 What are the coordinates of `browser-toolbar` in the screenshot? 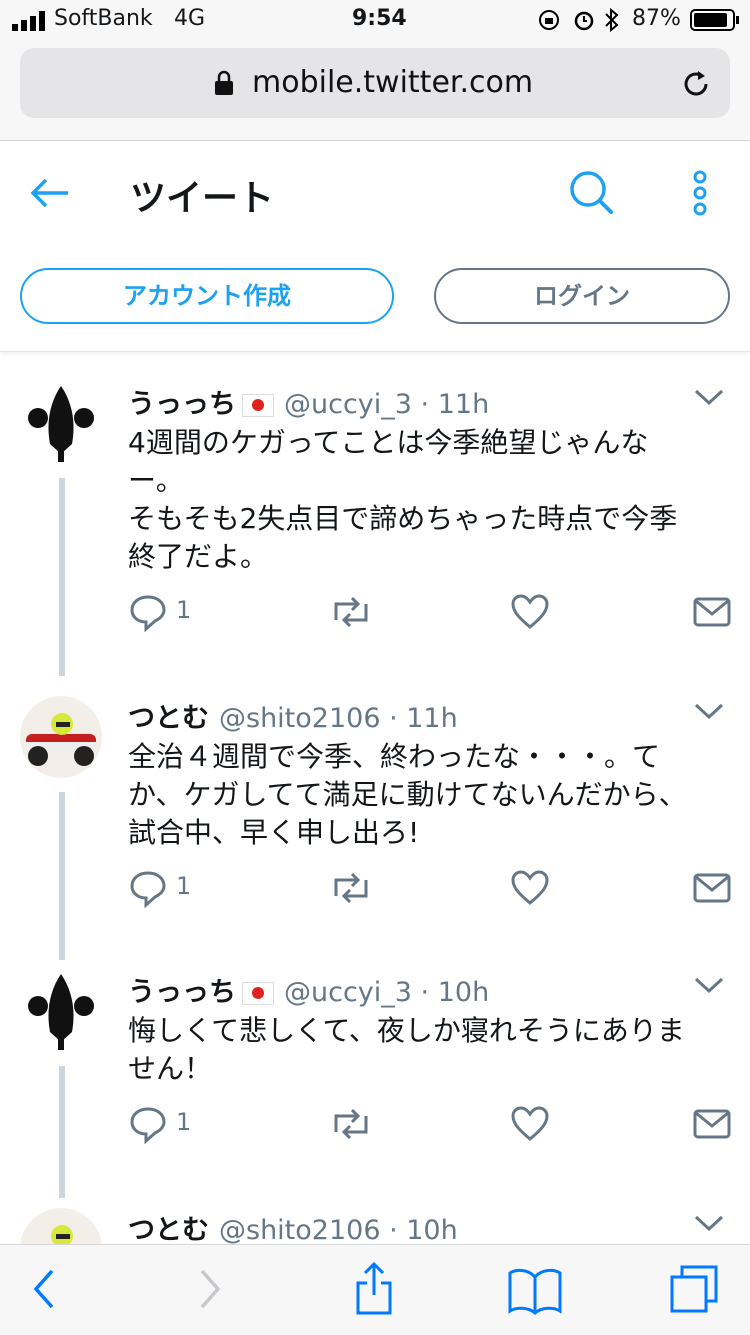 It's located at (375, 1289).